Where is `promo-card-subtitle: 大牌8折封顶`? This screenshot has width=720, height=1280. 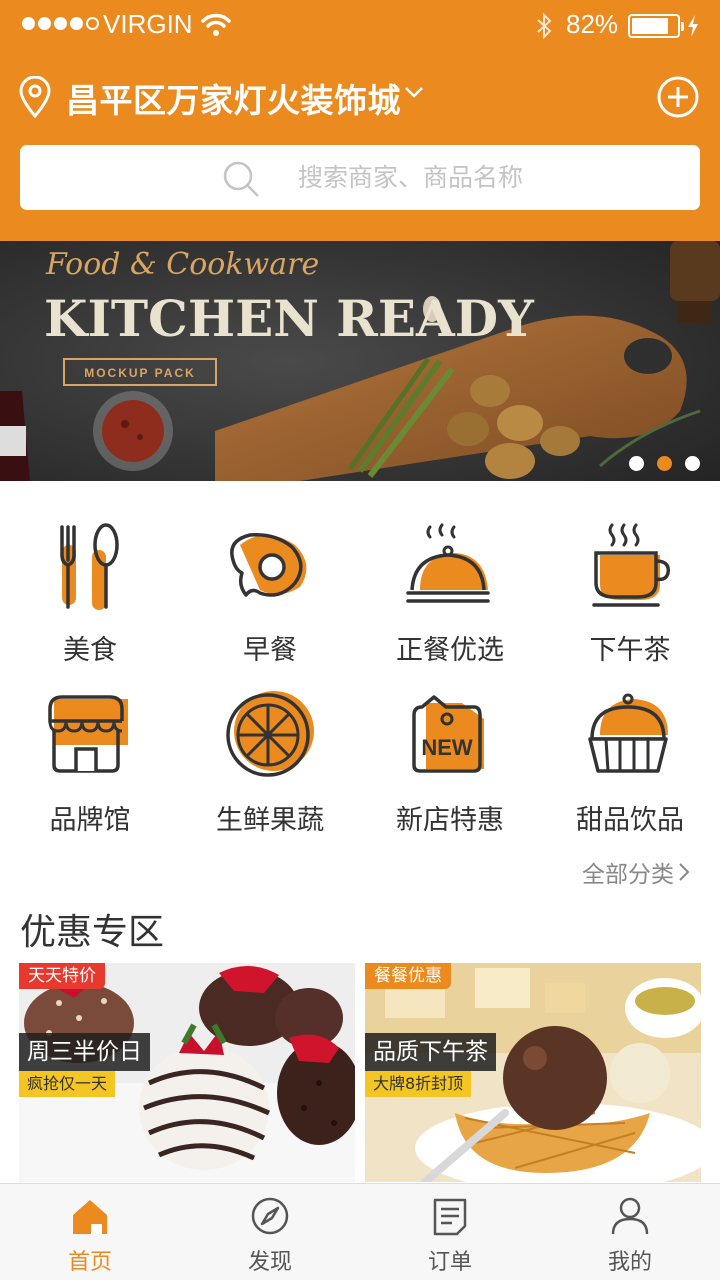 promo-card-subtitle: 大牌8折封顶 is located at coordinates (418, 1084).